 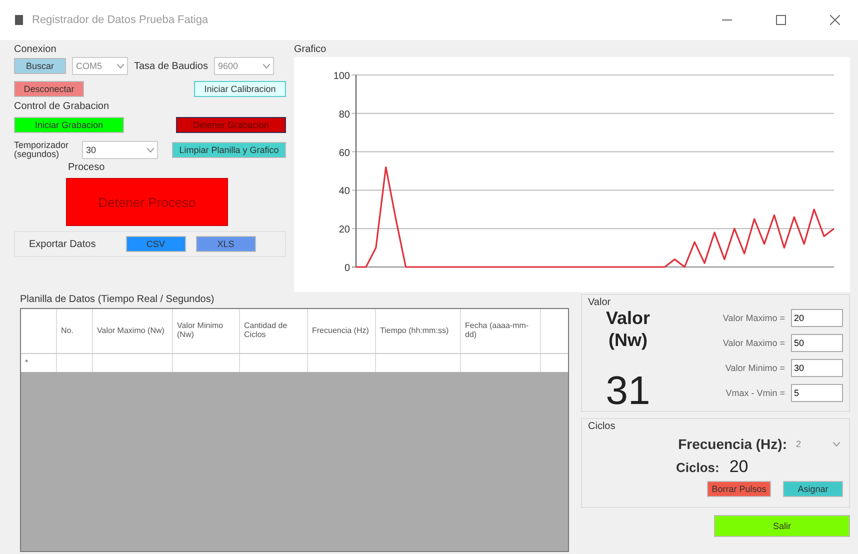 What do you see at coordinates (120, 150) in the screenshot?
I see `timer-dropdown: 30` at bounding box center [120, 150].